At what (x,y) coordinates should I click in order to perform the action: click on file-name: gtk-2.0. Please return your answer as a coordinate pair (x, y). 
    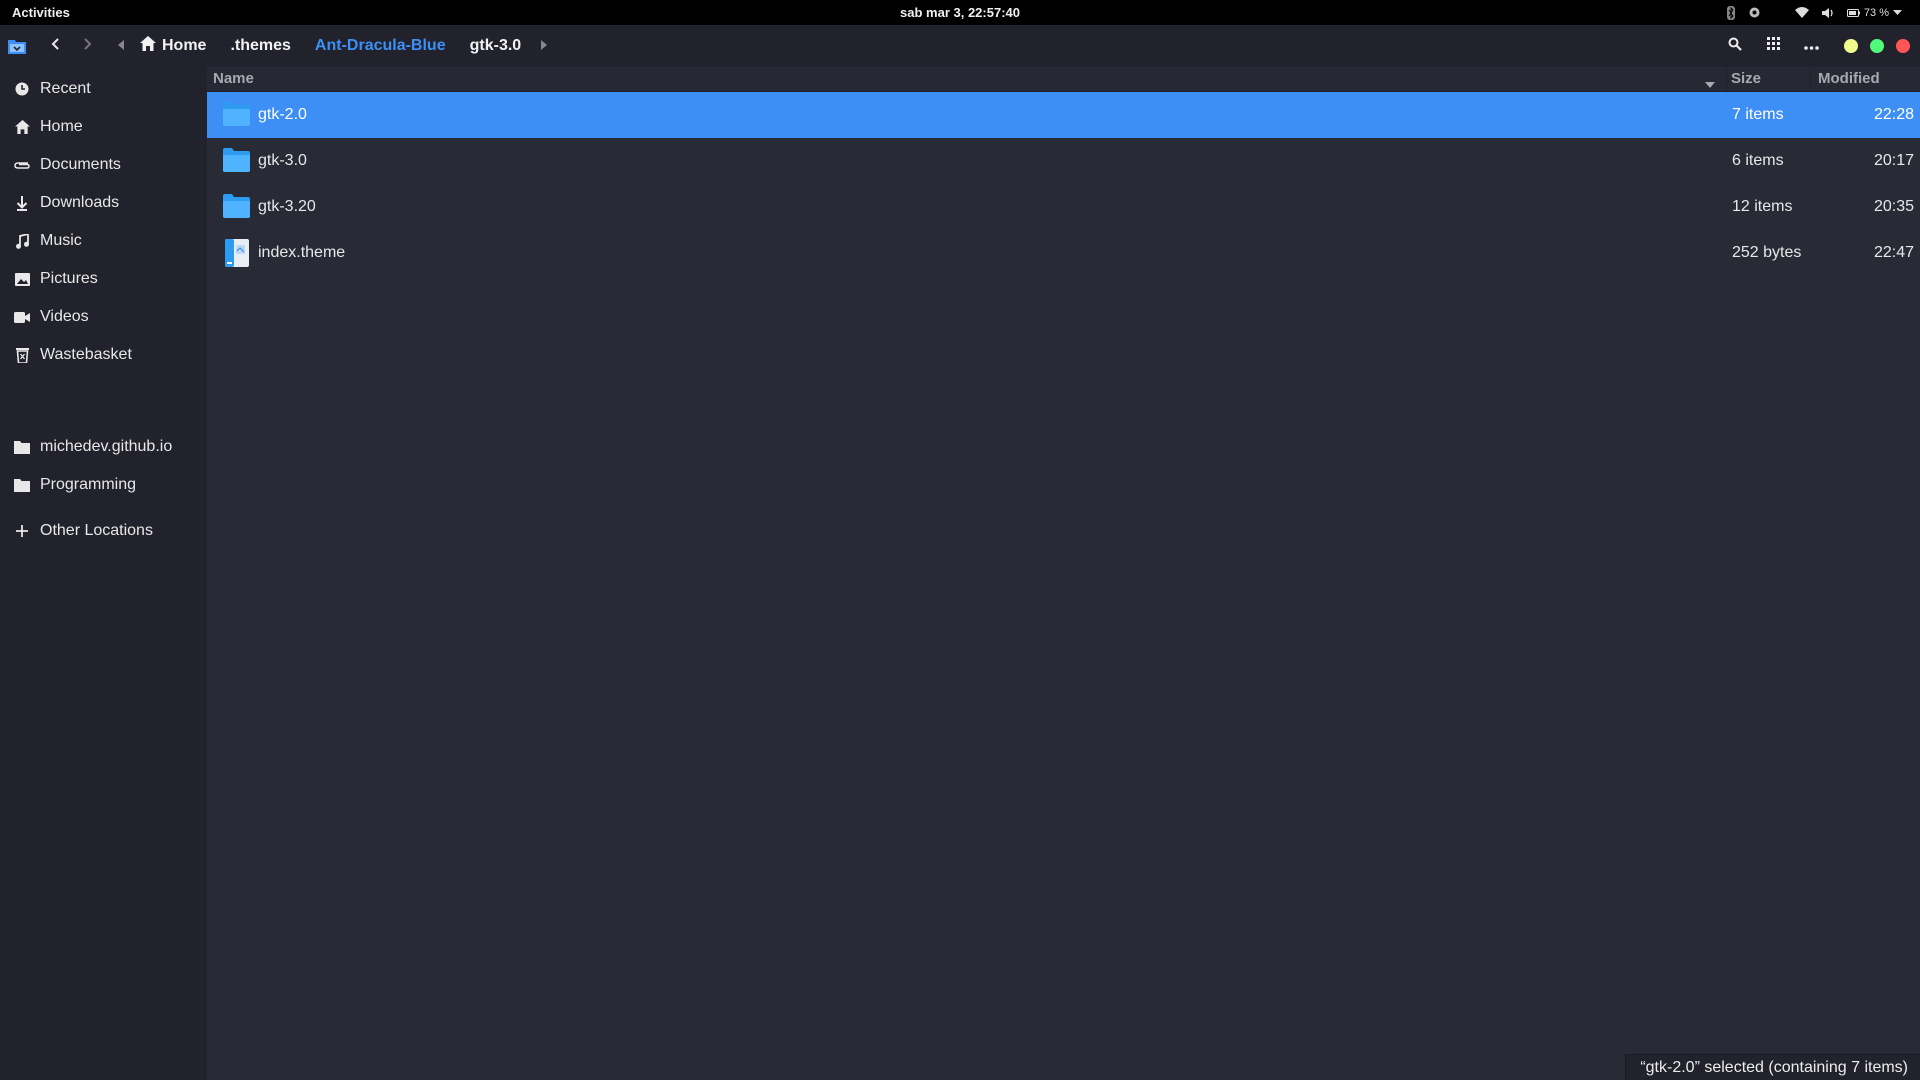
    Looking at the image, I should click on (282, 114).